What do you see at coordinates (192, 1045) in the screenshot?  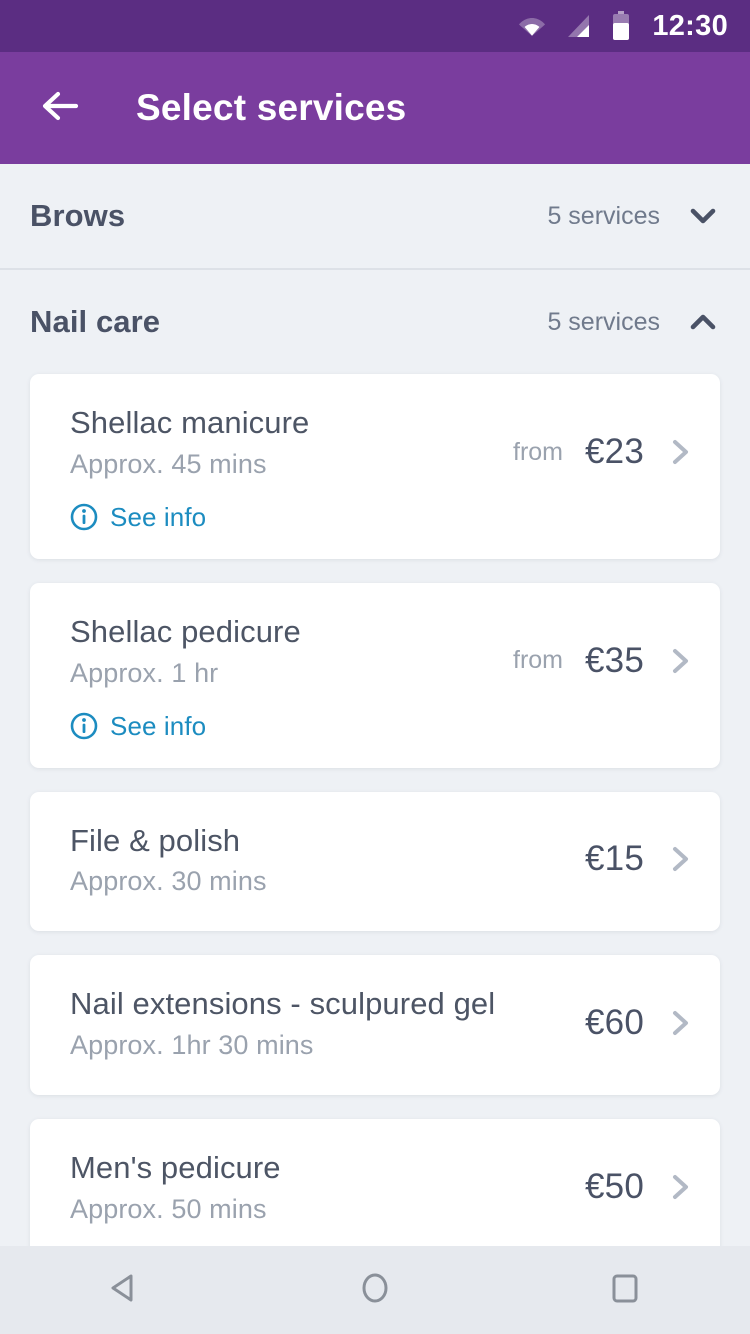 I see `service-duration: Approx. 1hr 30 mins` at bounding box center [192, 1045].